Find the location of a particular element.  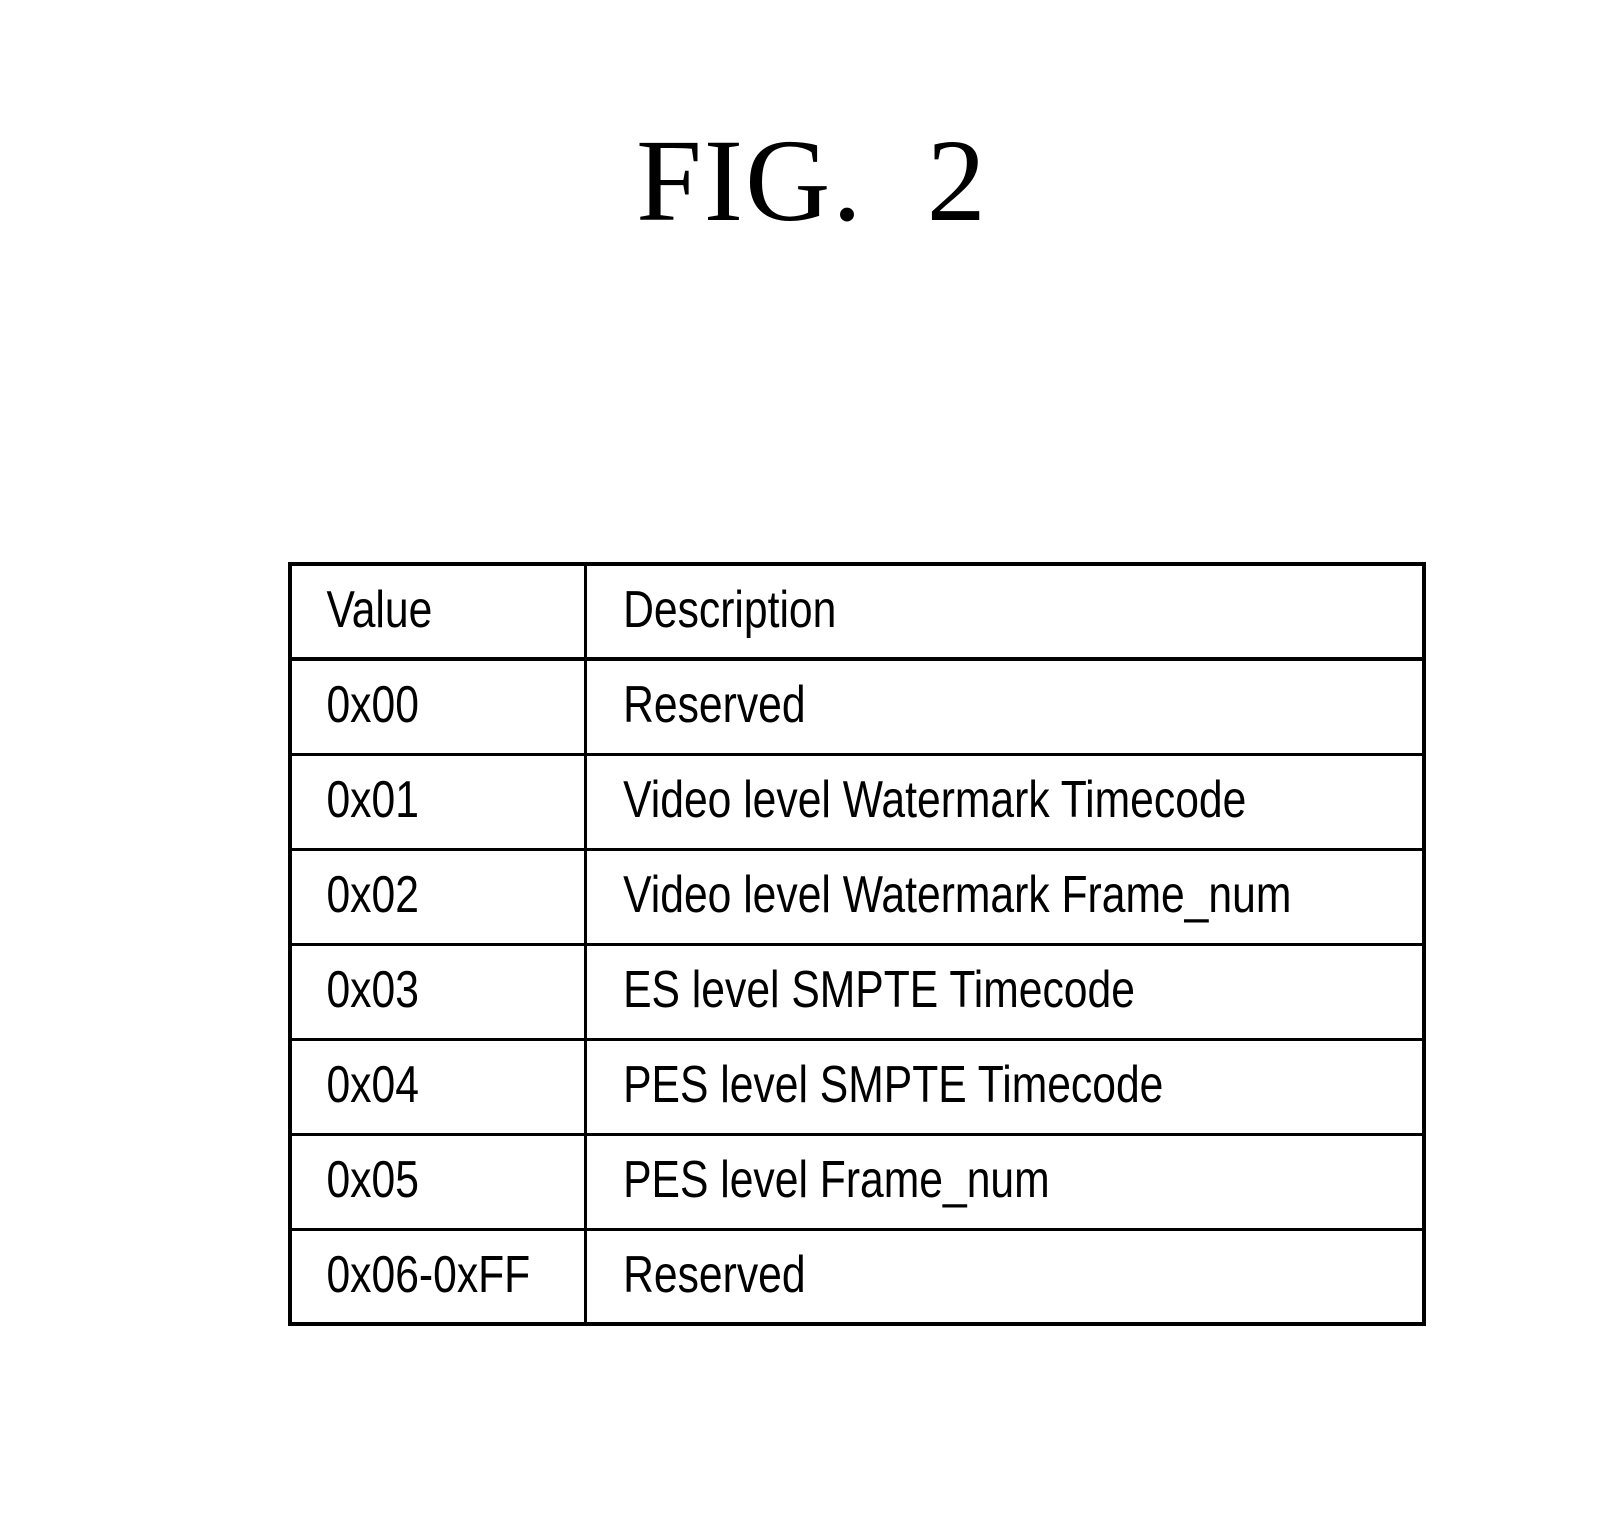

column-header-description: Description is located at coordinates (1004, 612).